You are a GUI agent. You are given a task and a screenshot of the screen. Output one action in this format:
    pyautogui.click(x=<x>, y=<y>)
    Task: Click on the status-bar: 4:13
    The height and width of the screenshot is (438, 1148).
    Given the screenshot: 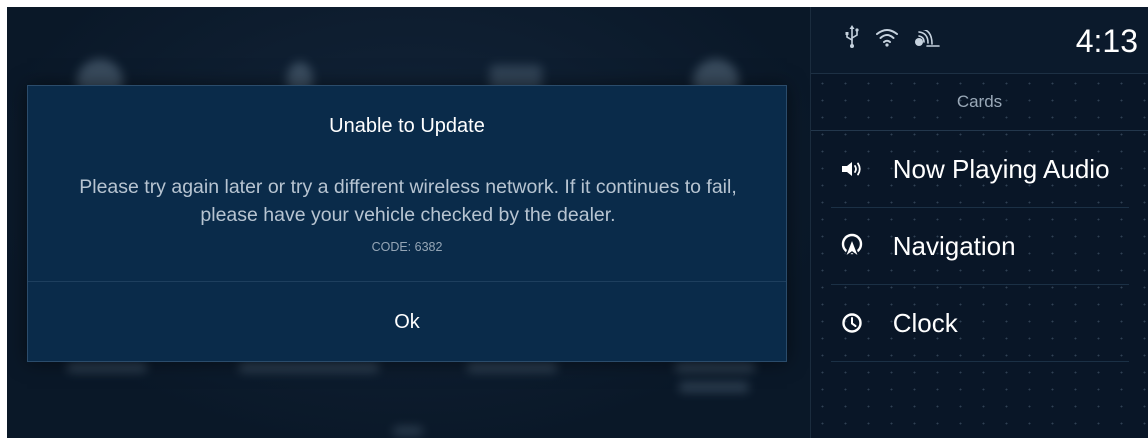 What is the action you would take?
    pyautogui.click(x=979, y=40)
    